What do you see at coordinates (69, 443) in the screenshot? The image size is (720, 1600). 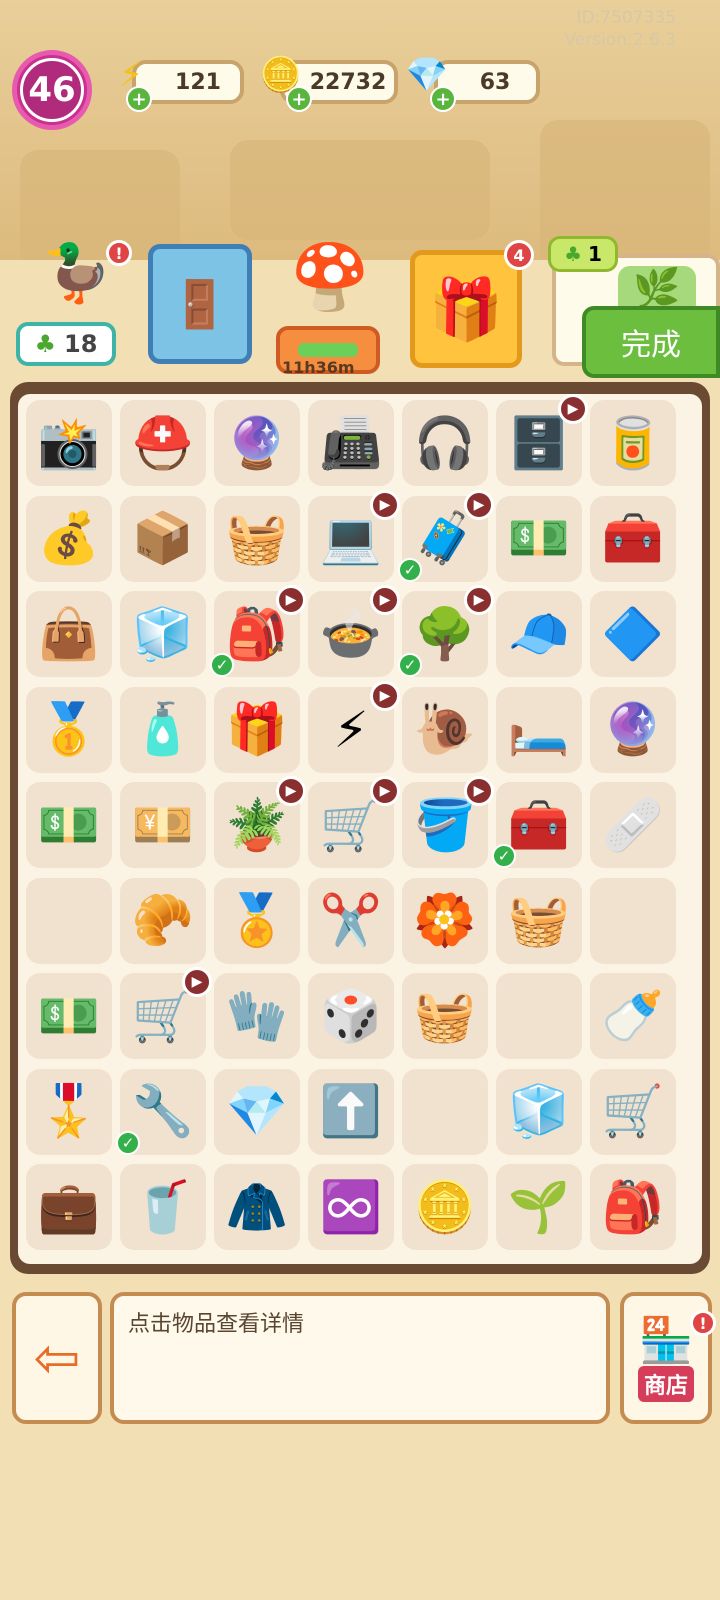 I see `board-item: 📸` at bounding box center [69, 443].